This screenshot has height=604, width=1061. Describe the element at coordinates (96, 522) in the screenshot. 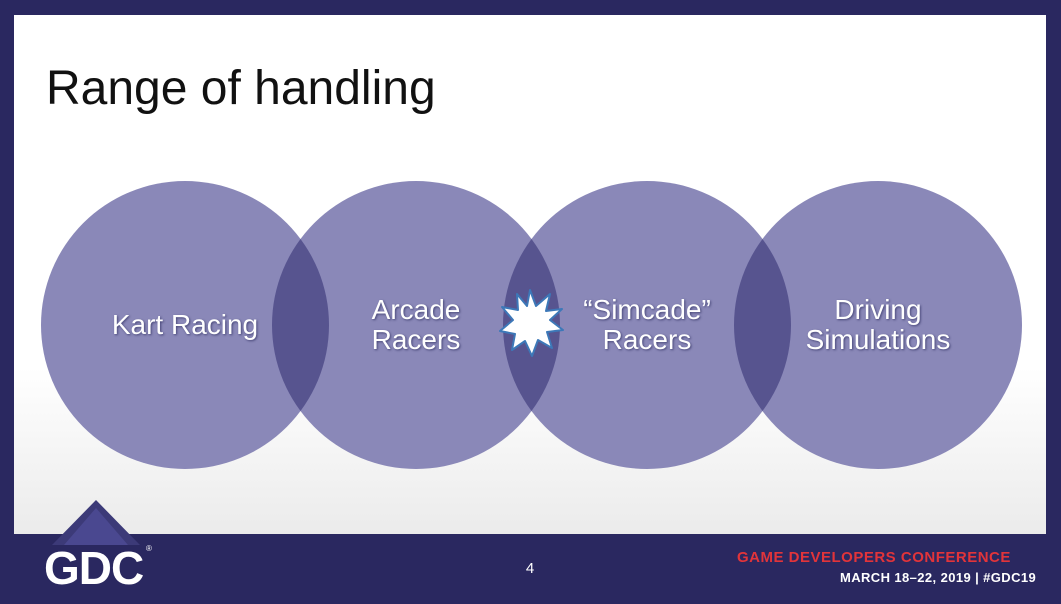

I see `gdc-logo-triangle-icon` at that location.